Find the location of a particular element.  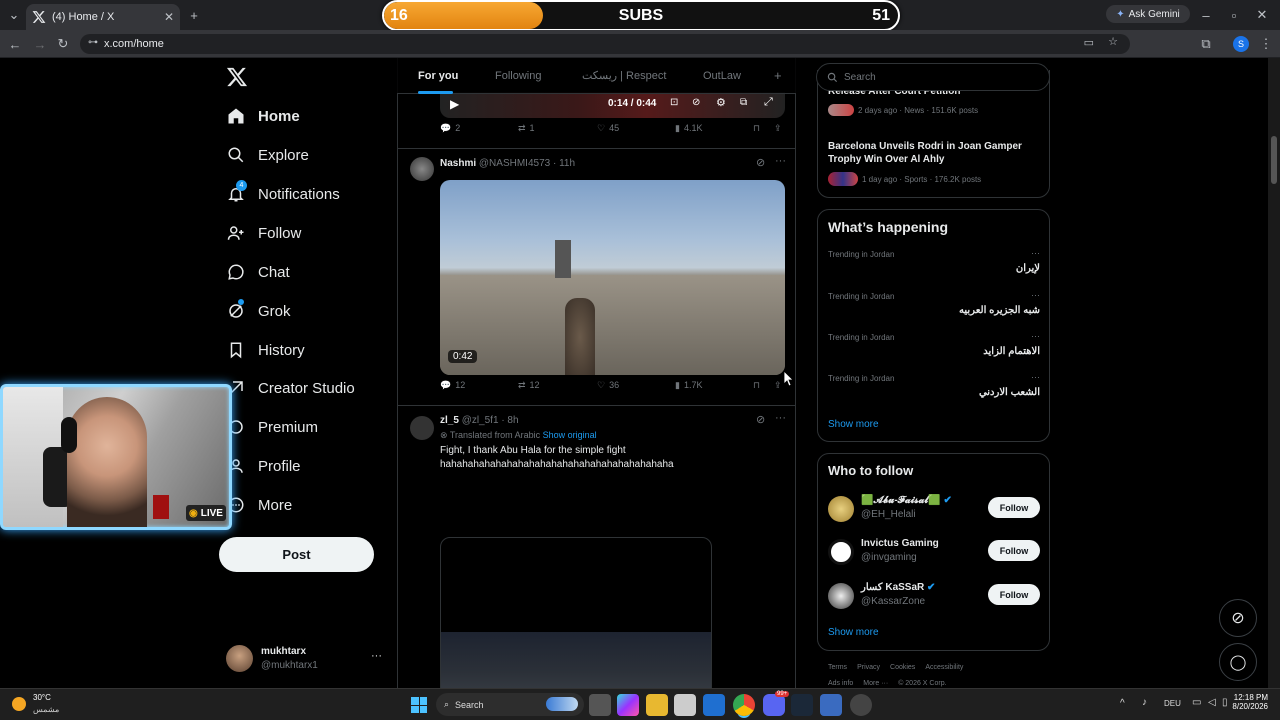

browser-tab: (4) Home / X ✕ is located at coordinates (103, 17).